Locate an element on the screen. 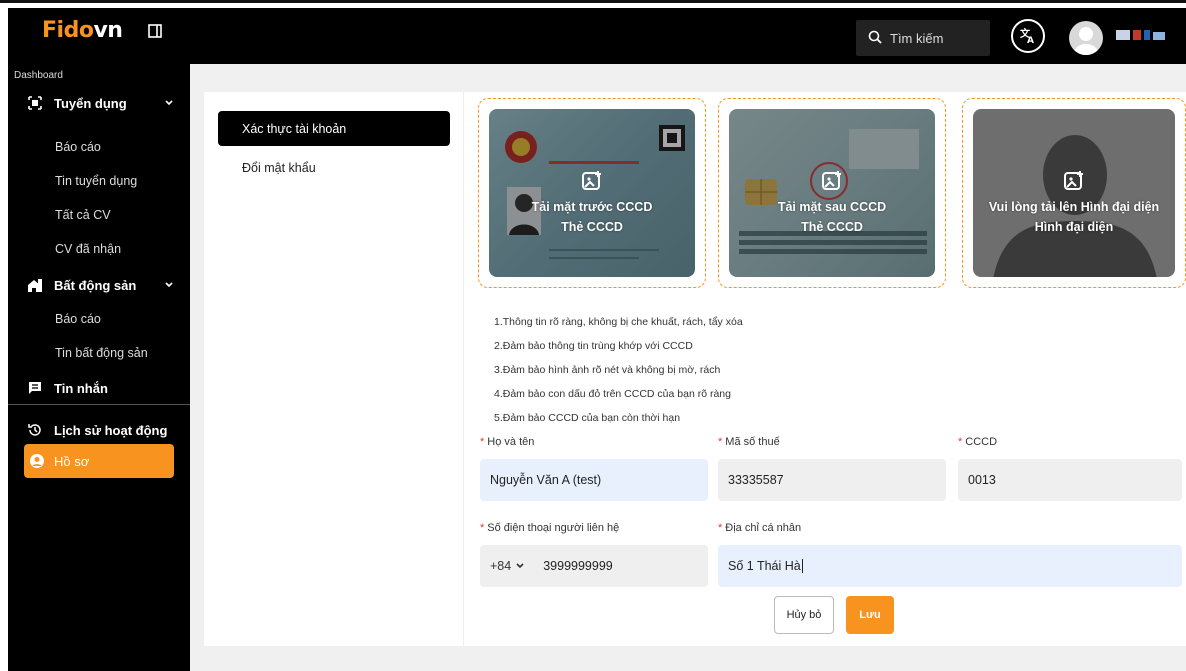 The width and height of the screenshot is (1186, 671). guideline-item: 5.Đảm bảo CCCD của bạn còn thời hạn is located at coordinates (587, 418).